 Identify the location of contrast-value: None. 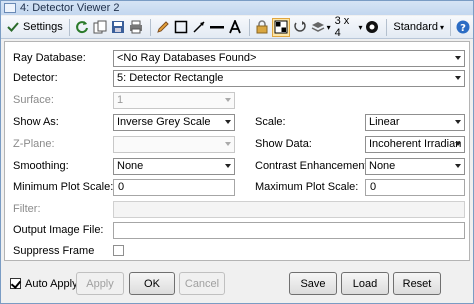
(382, 166).